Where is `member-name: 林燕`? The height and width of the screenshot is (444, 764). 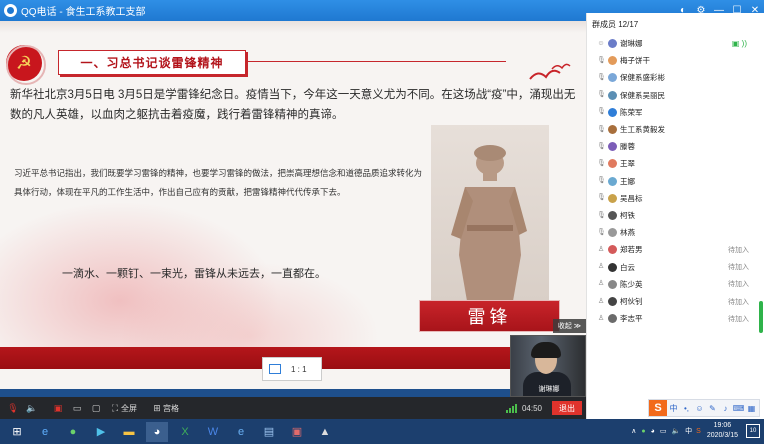 member-name: 林燕 is located at coordinates (627, 233).